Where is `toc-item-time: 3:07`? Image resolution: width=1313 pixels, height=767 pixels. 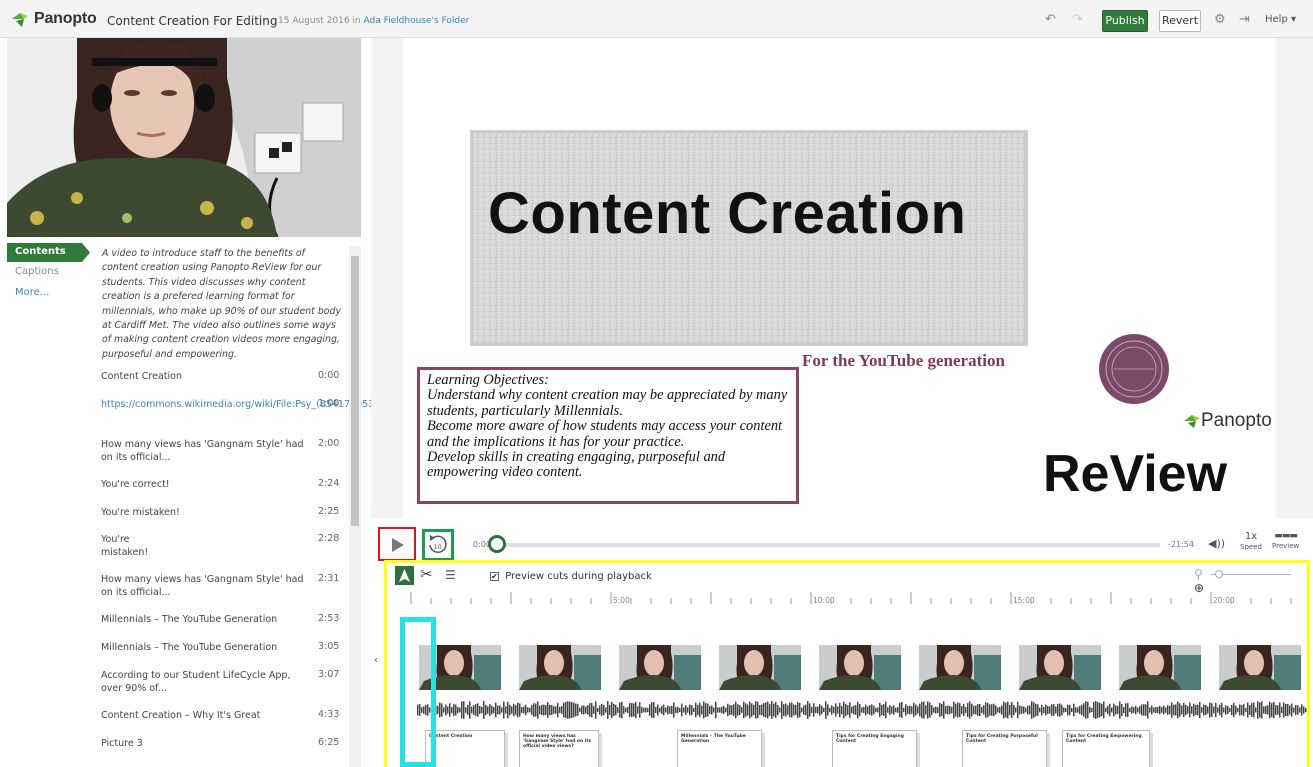
toc-item-time: 3:07 is located at coordinates (332, 674).